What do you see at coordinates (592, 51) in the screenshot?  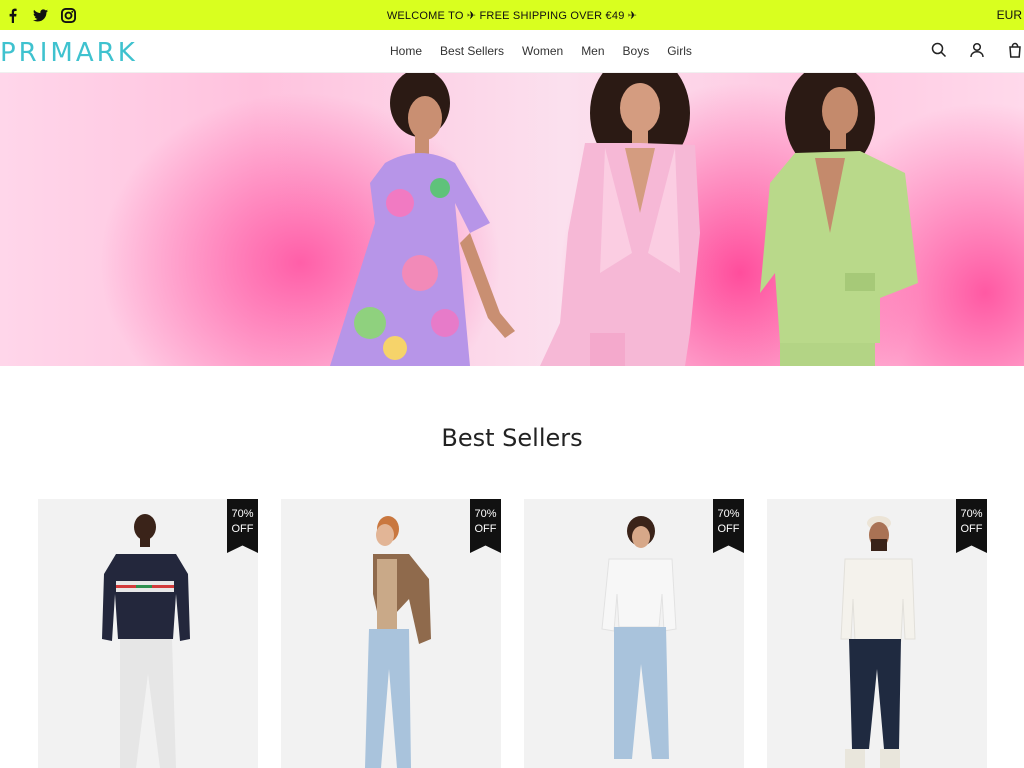 I see `nav-men: Men` at bounding box center [592, 51].